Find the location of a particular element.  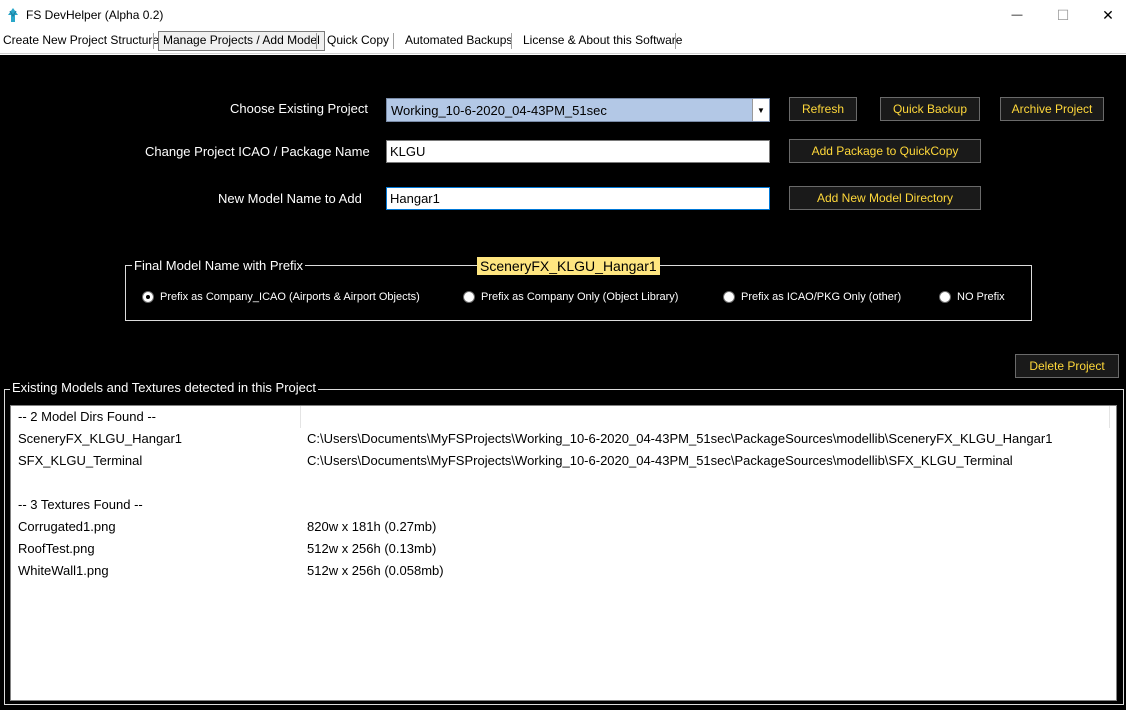

radio-prefix-icao-only: Prefix as ICAO/PKG Only (other) is located at coordinates (812, 297).